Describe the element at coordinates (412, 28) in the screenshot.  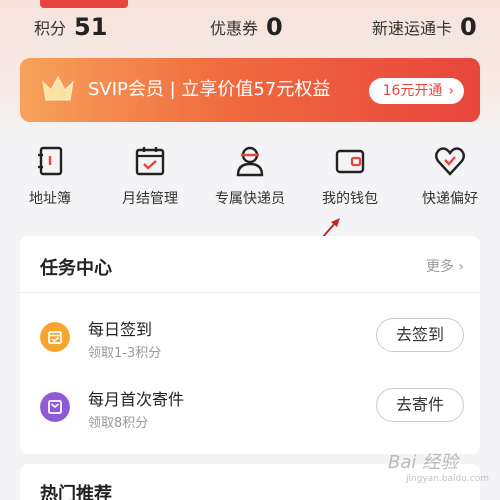
I see `card-label: 新速运通卡` at that location.